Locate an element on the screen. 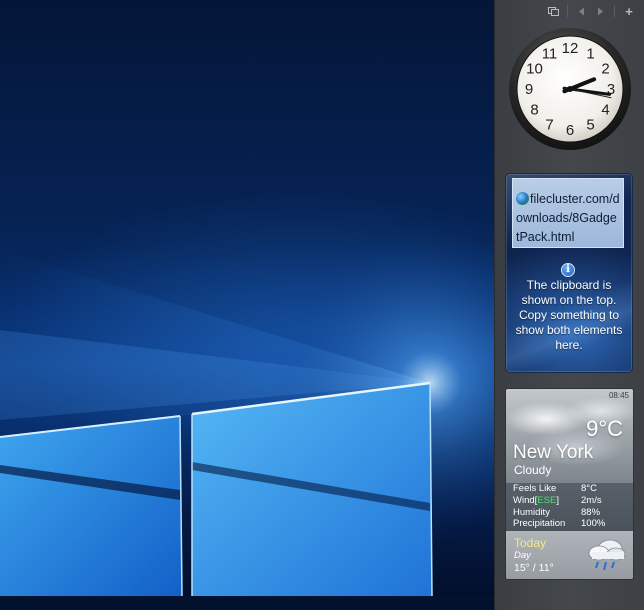  weather-condition: Cloudy is located at coordinates (533, 470).